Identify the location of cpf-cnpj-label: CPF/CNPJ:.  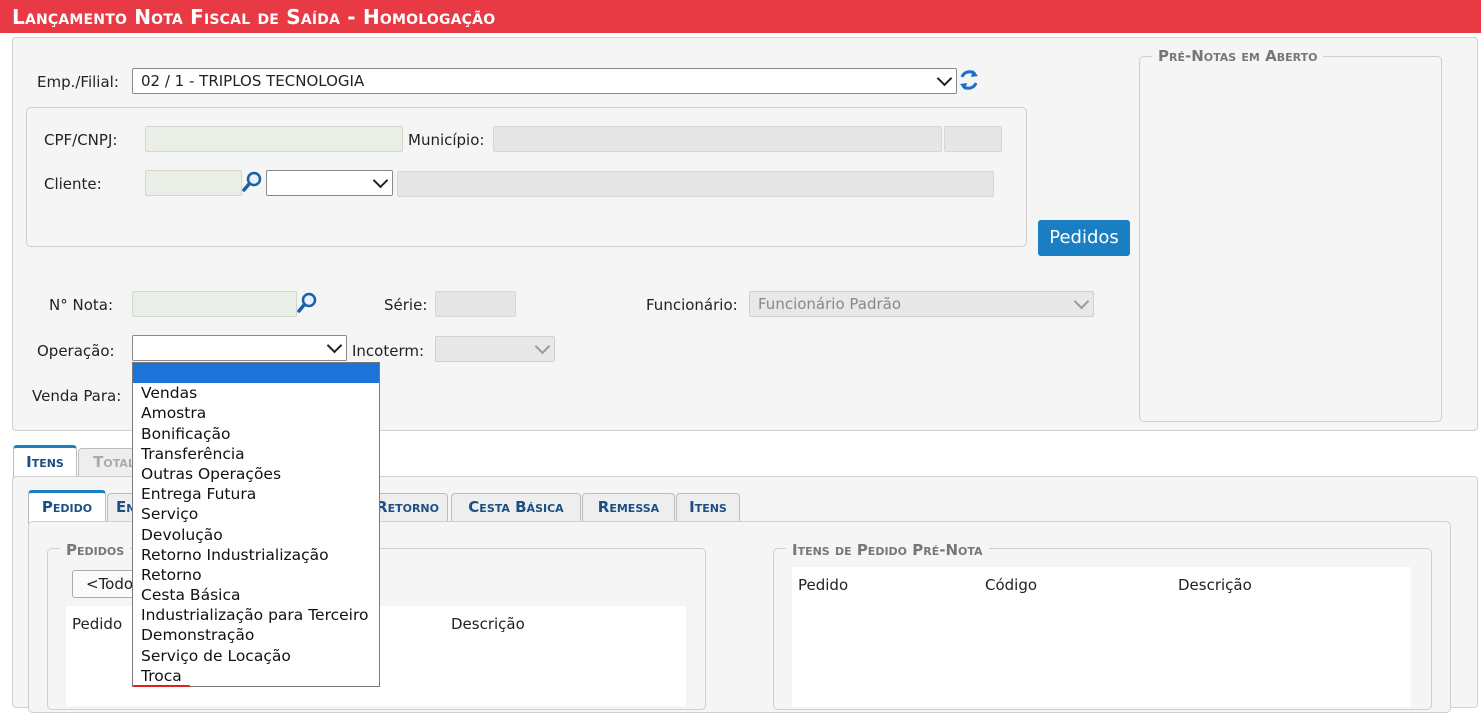
(81, 140).